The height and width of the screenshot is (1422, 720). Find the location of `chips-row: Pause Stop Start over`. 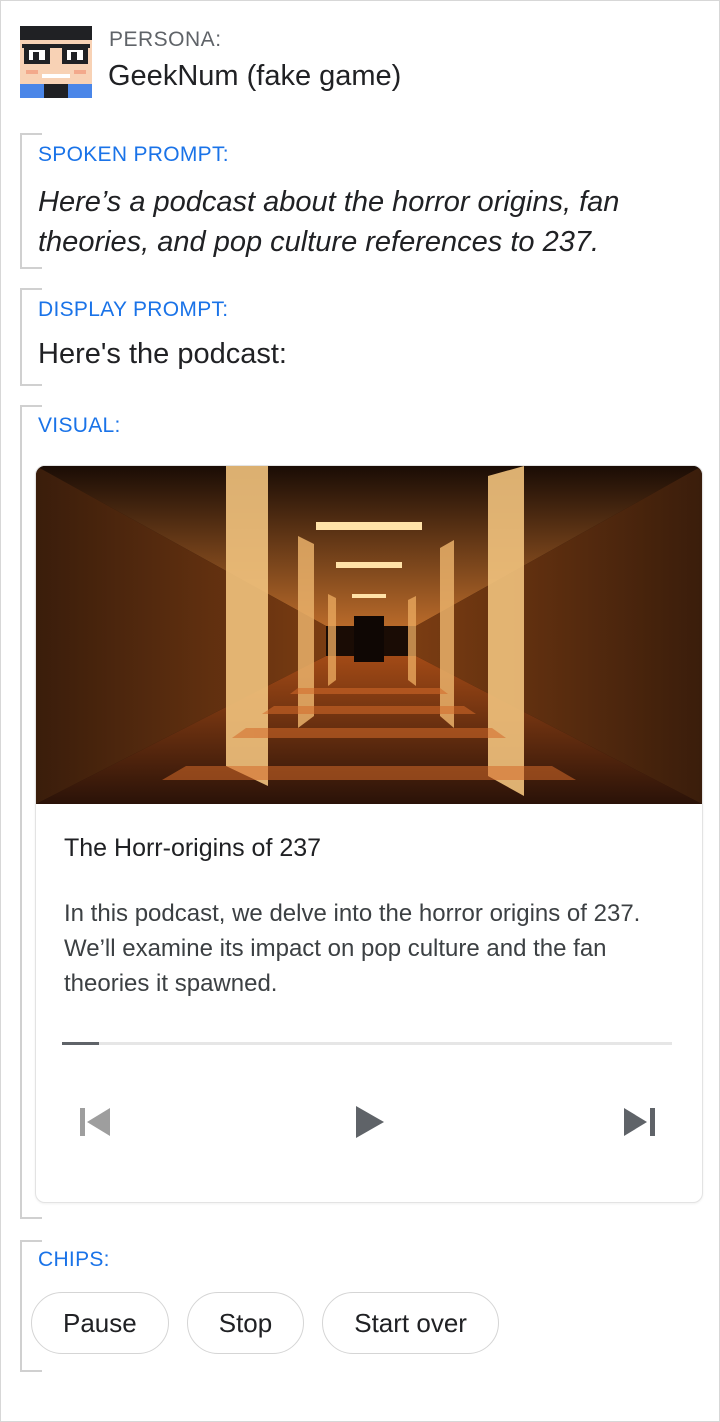

chips-row: Pause Stop Start over is located at coordinates (265, 1323).